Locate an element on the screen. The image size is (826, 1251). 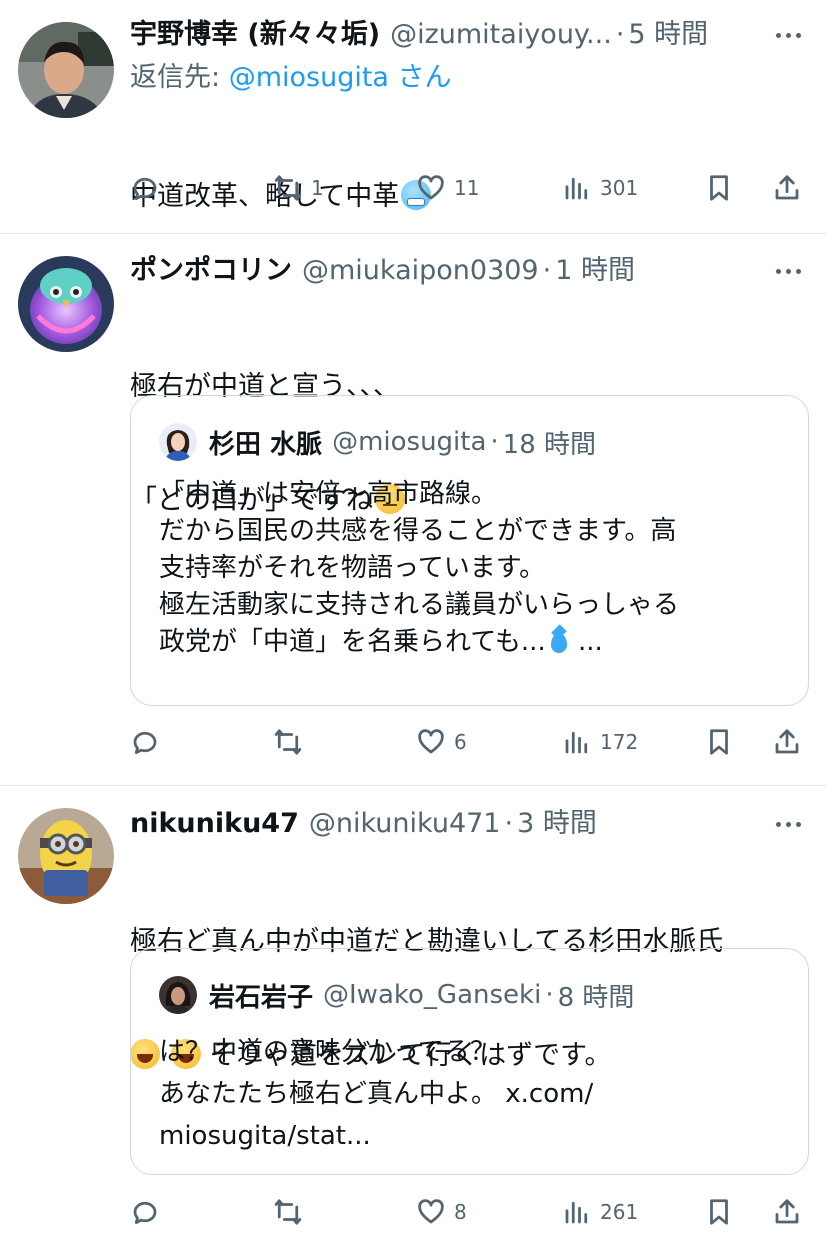
quote-user-handle: @miosugita is located at coordinates (409, 442).